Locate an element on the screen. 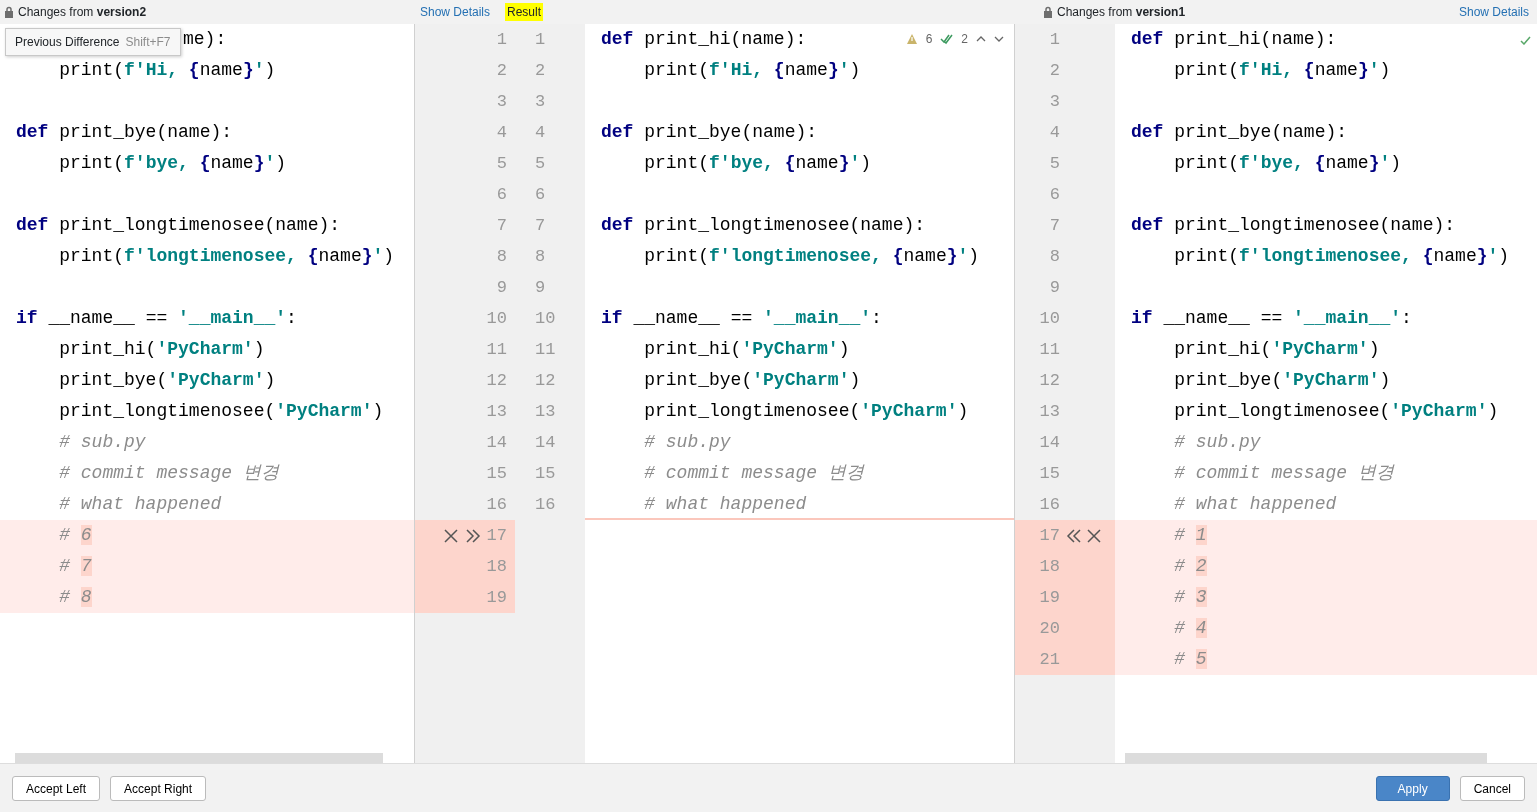  line-number: 19 is located at coordinates (496, 598).